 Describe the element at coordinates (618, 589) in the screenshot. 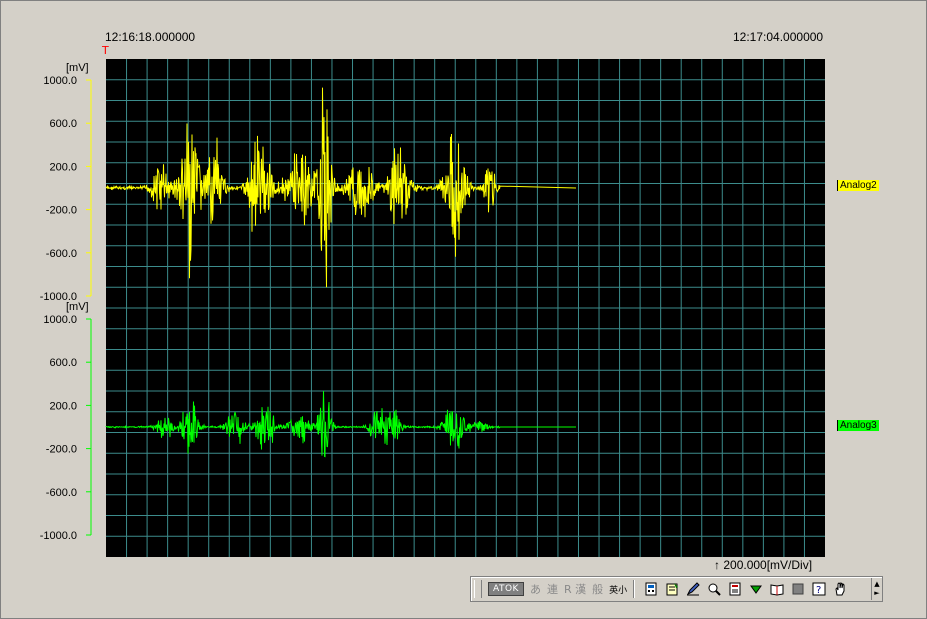

I see `ime-alpha-small-button: 英小` at that location.